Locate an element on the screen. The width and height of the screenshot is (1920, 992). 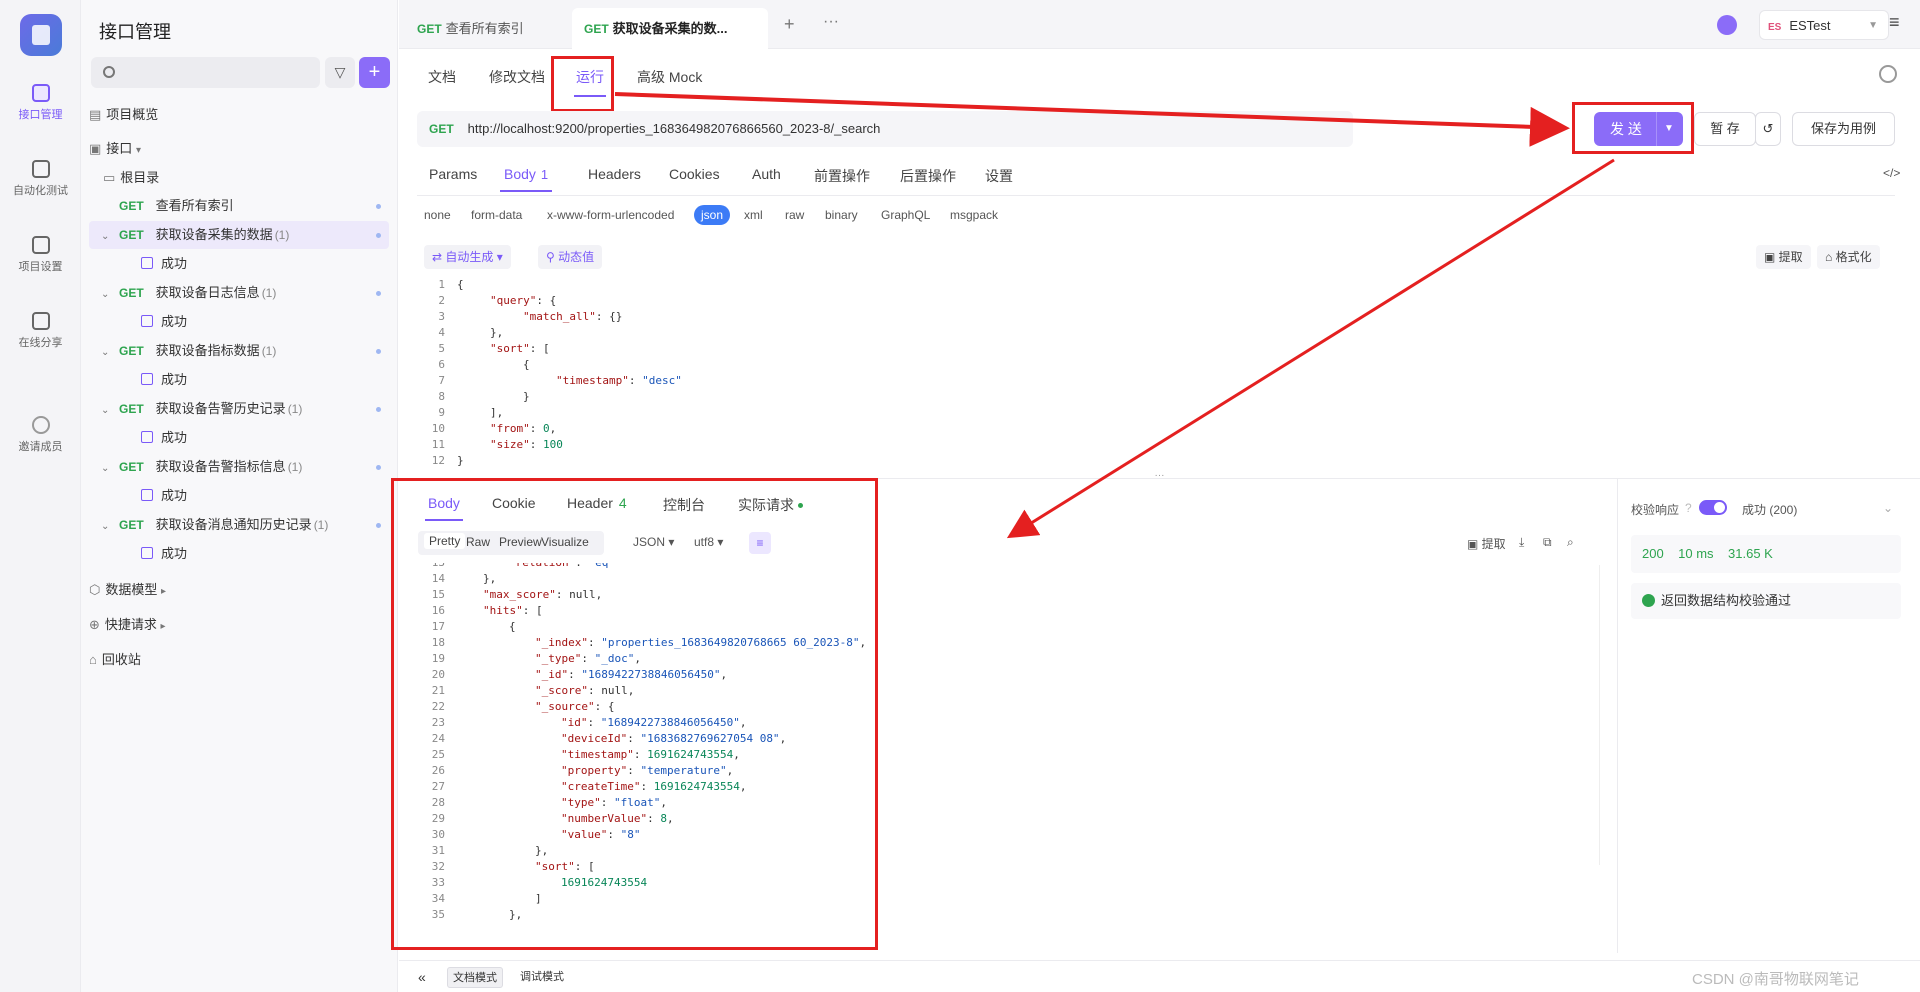
collapse-icon: « is located at coordinates (422, 977).